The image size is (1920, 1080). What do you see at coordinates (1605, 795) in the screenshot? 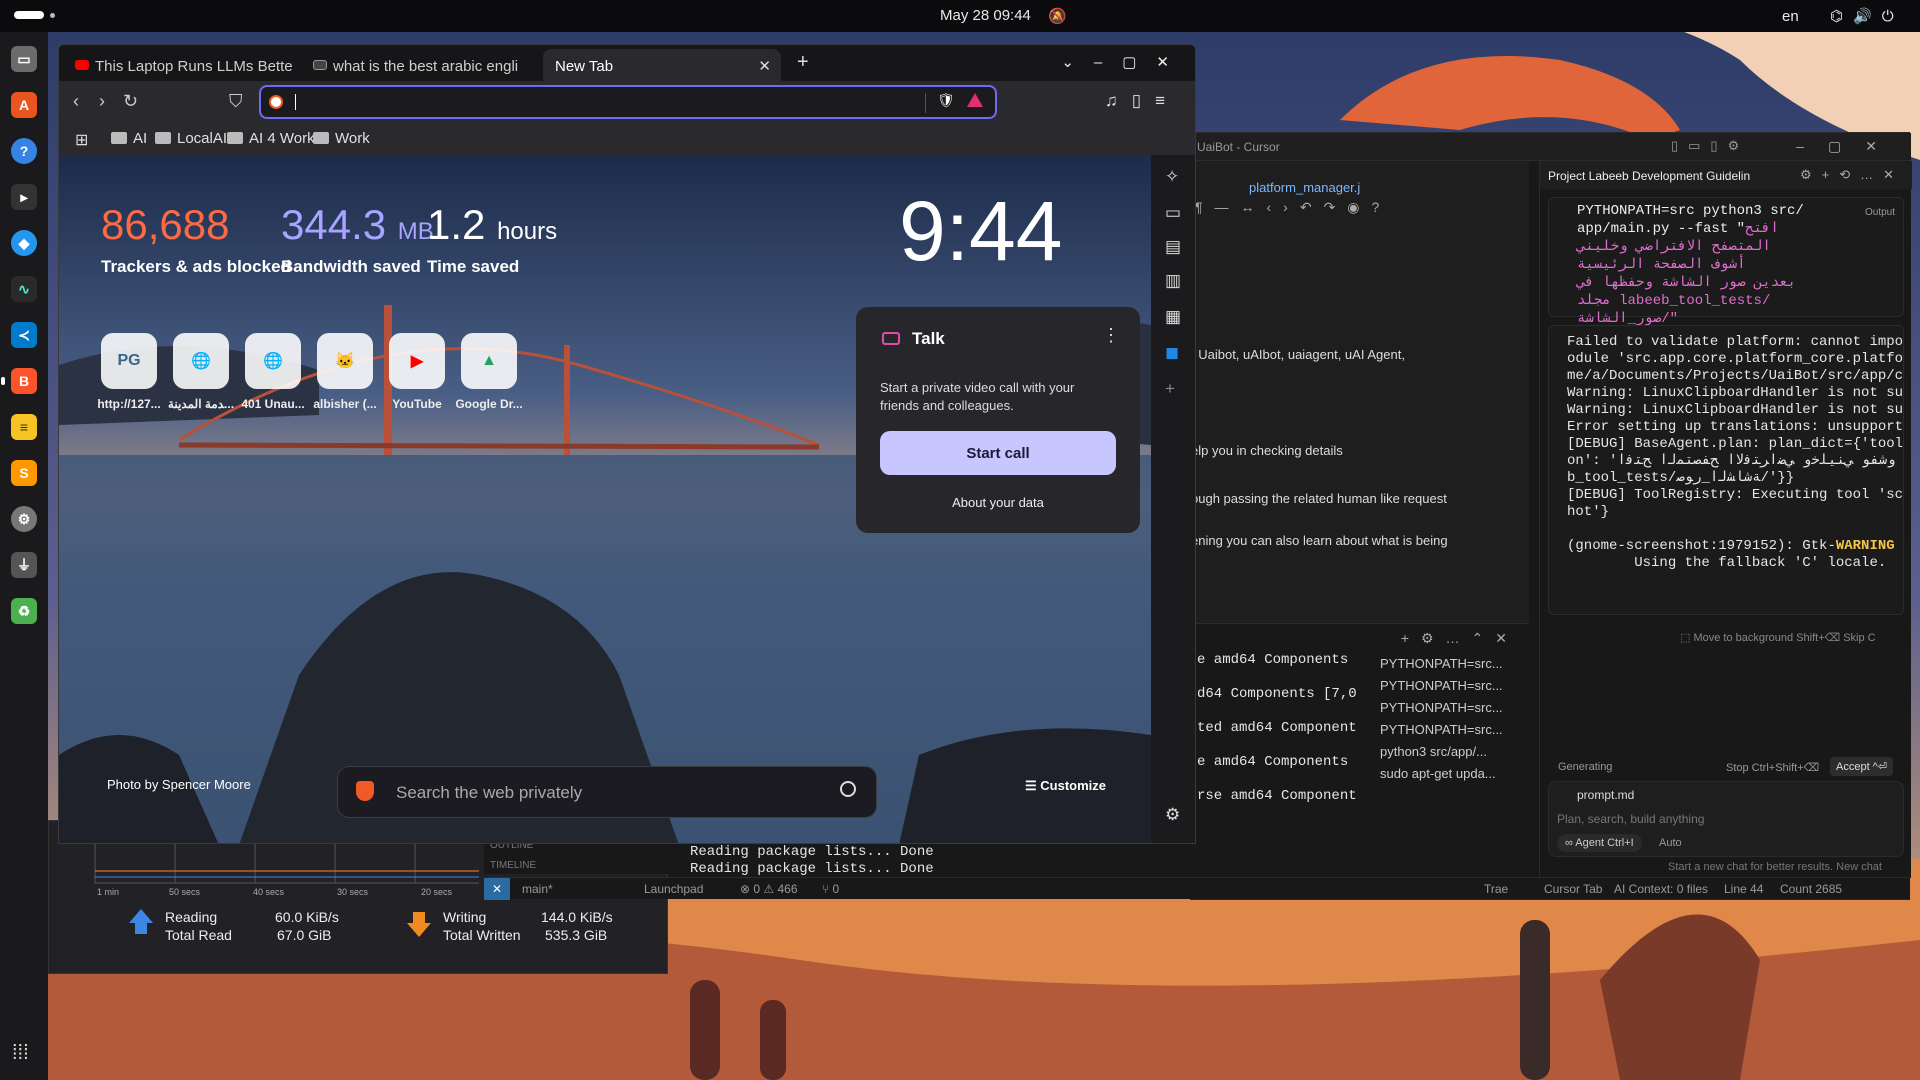
I see `context-file-chip: prompt.md` at bounding box center [1605, 795].